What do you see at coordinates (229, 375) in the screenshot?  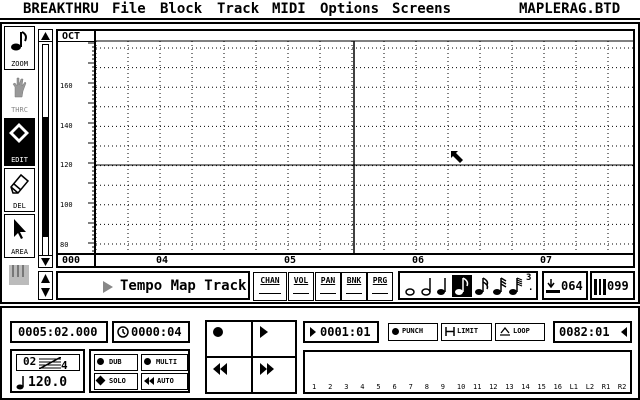 I see `rewind-button` at bounding box center [229, 375].